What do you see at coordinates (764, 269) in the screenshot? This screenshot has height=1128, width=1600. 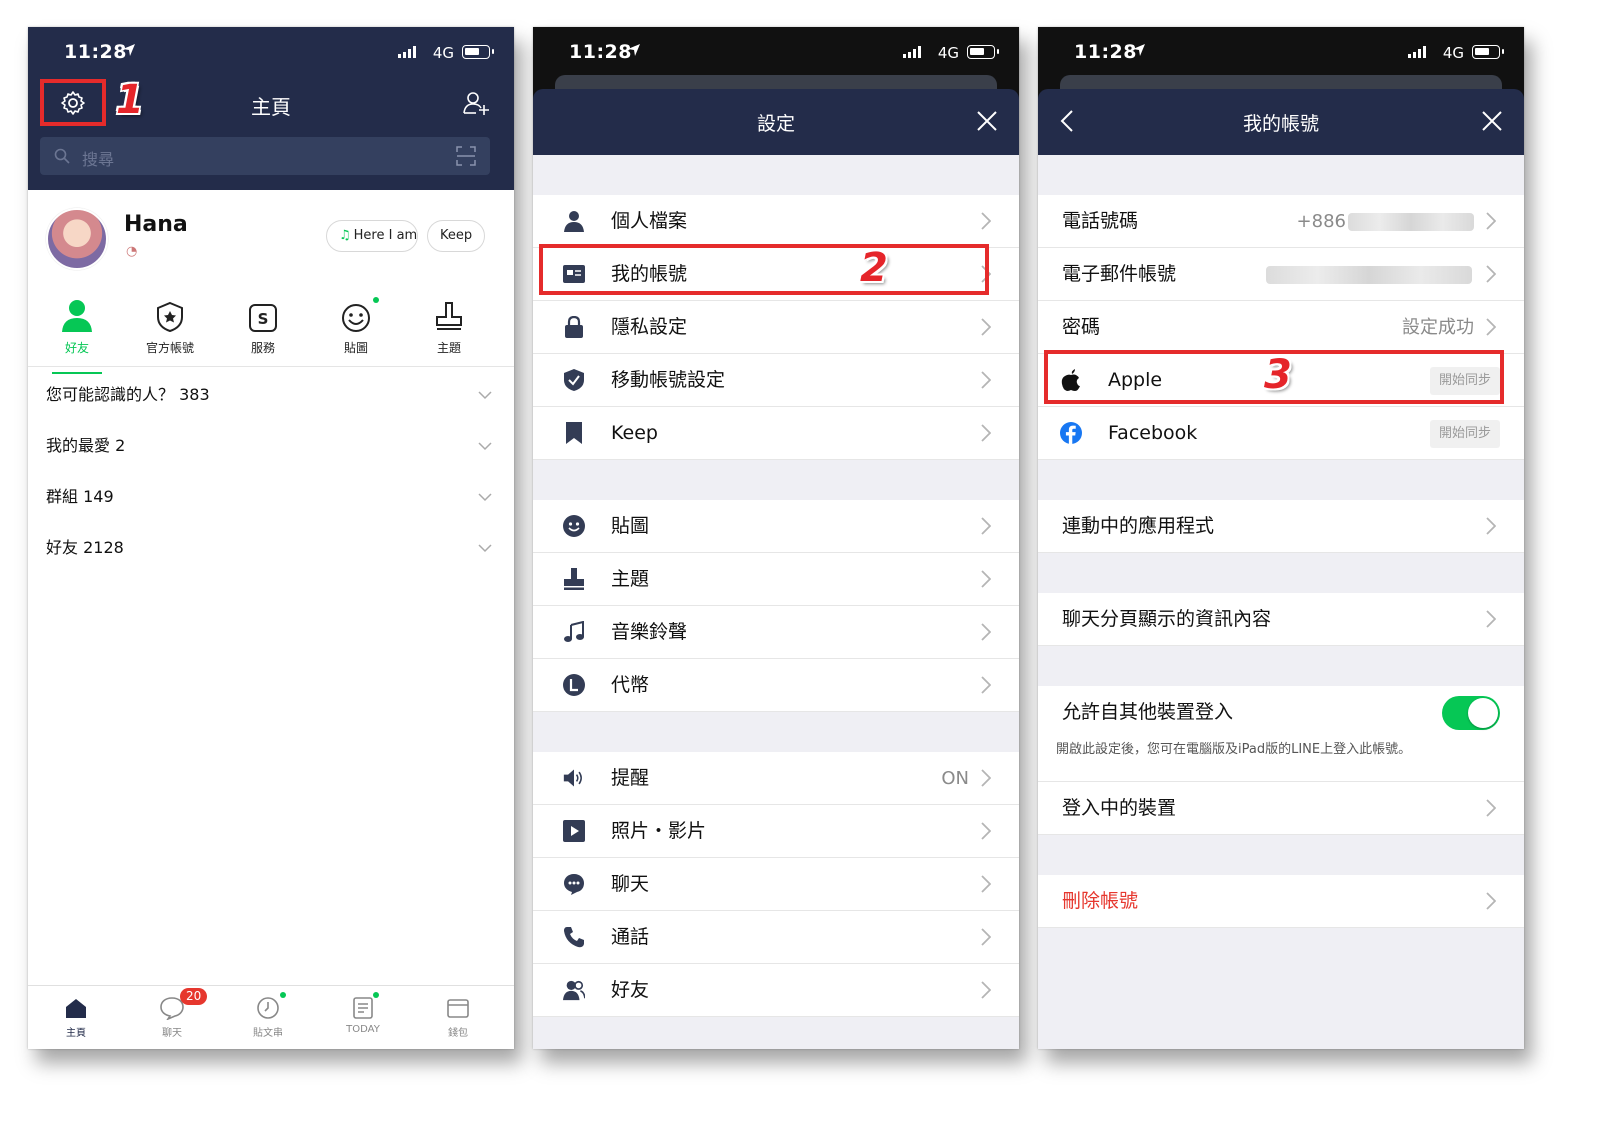 I see `highlight-my-account` at bounding box center [764, 269].